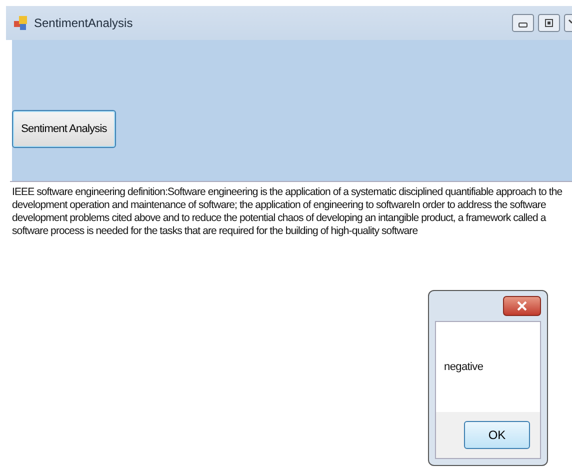  Describe the element at coordinates (497, 435) in the screenshot. I see `ok-button: OK` at that location.